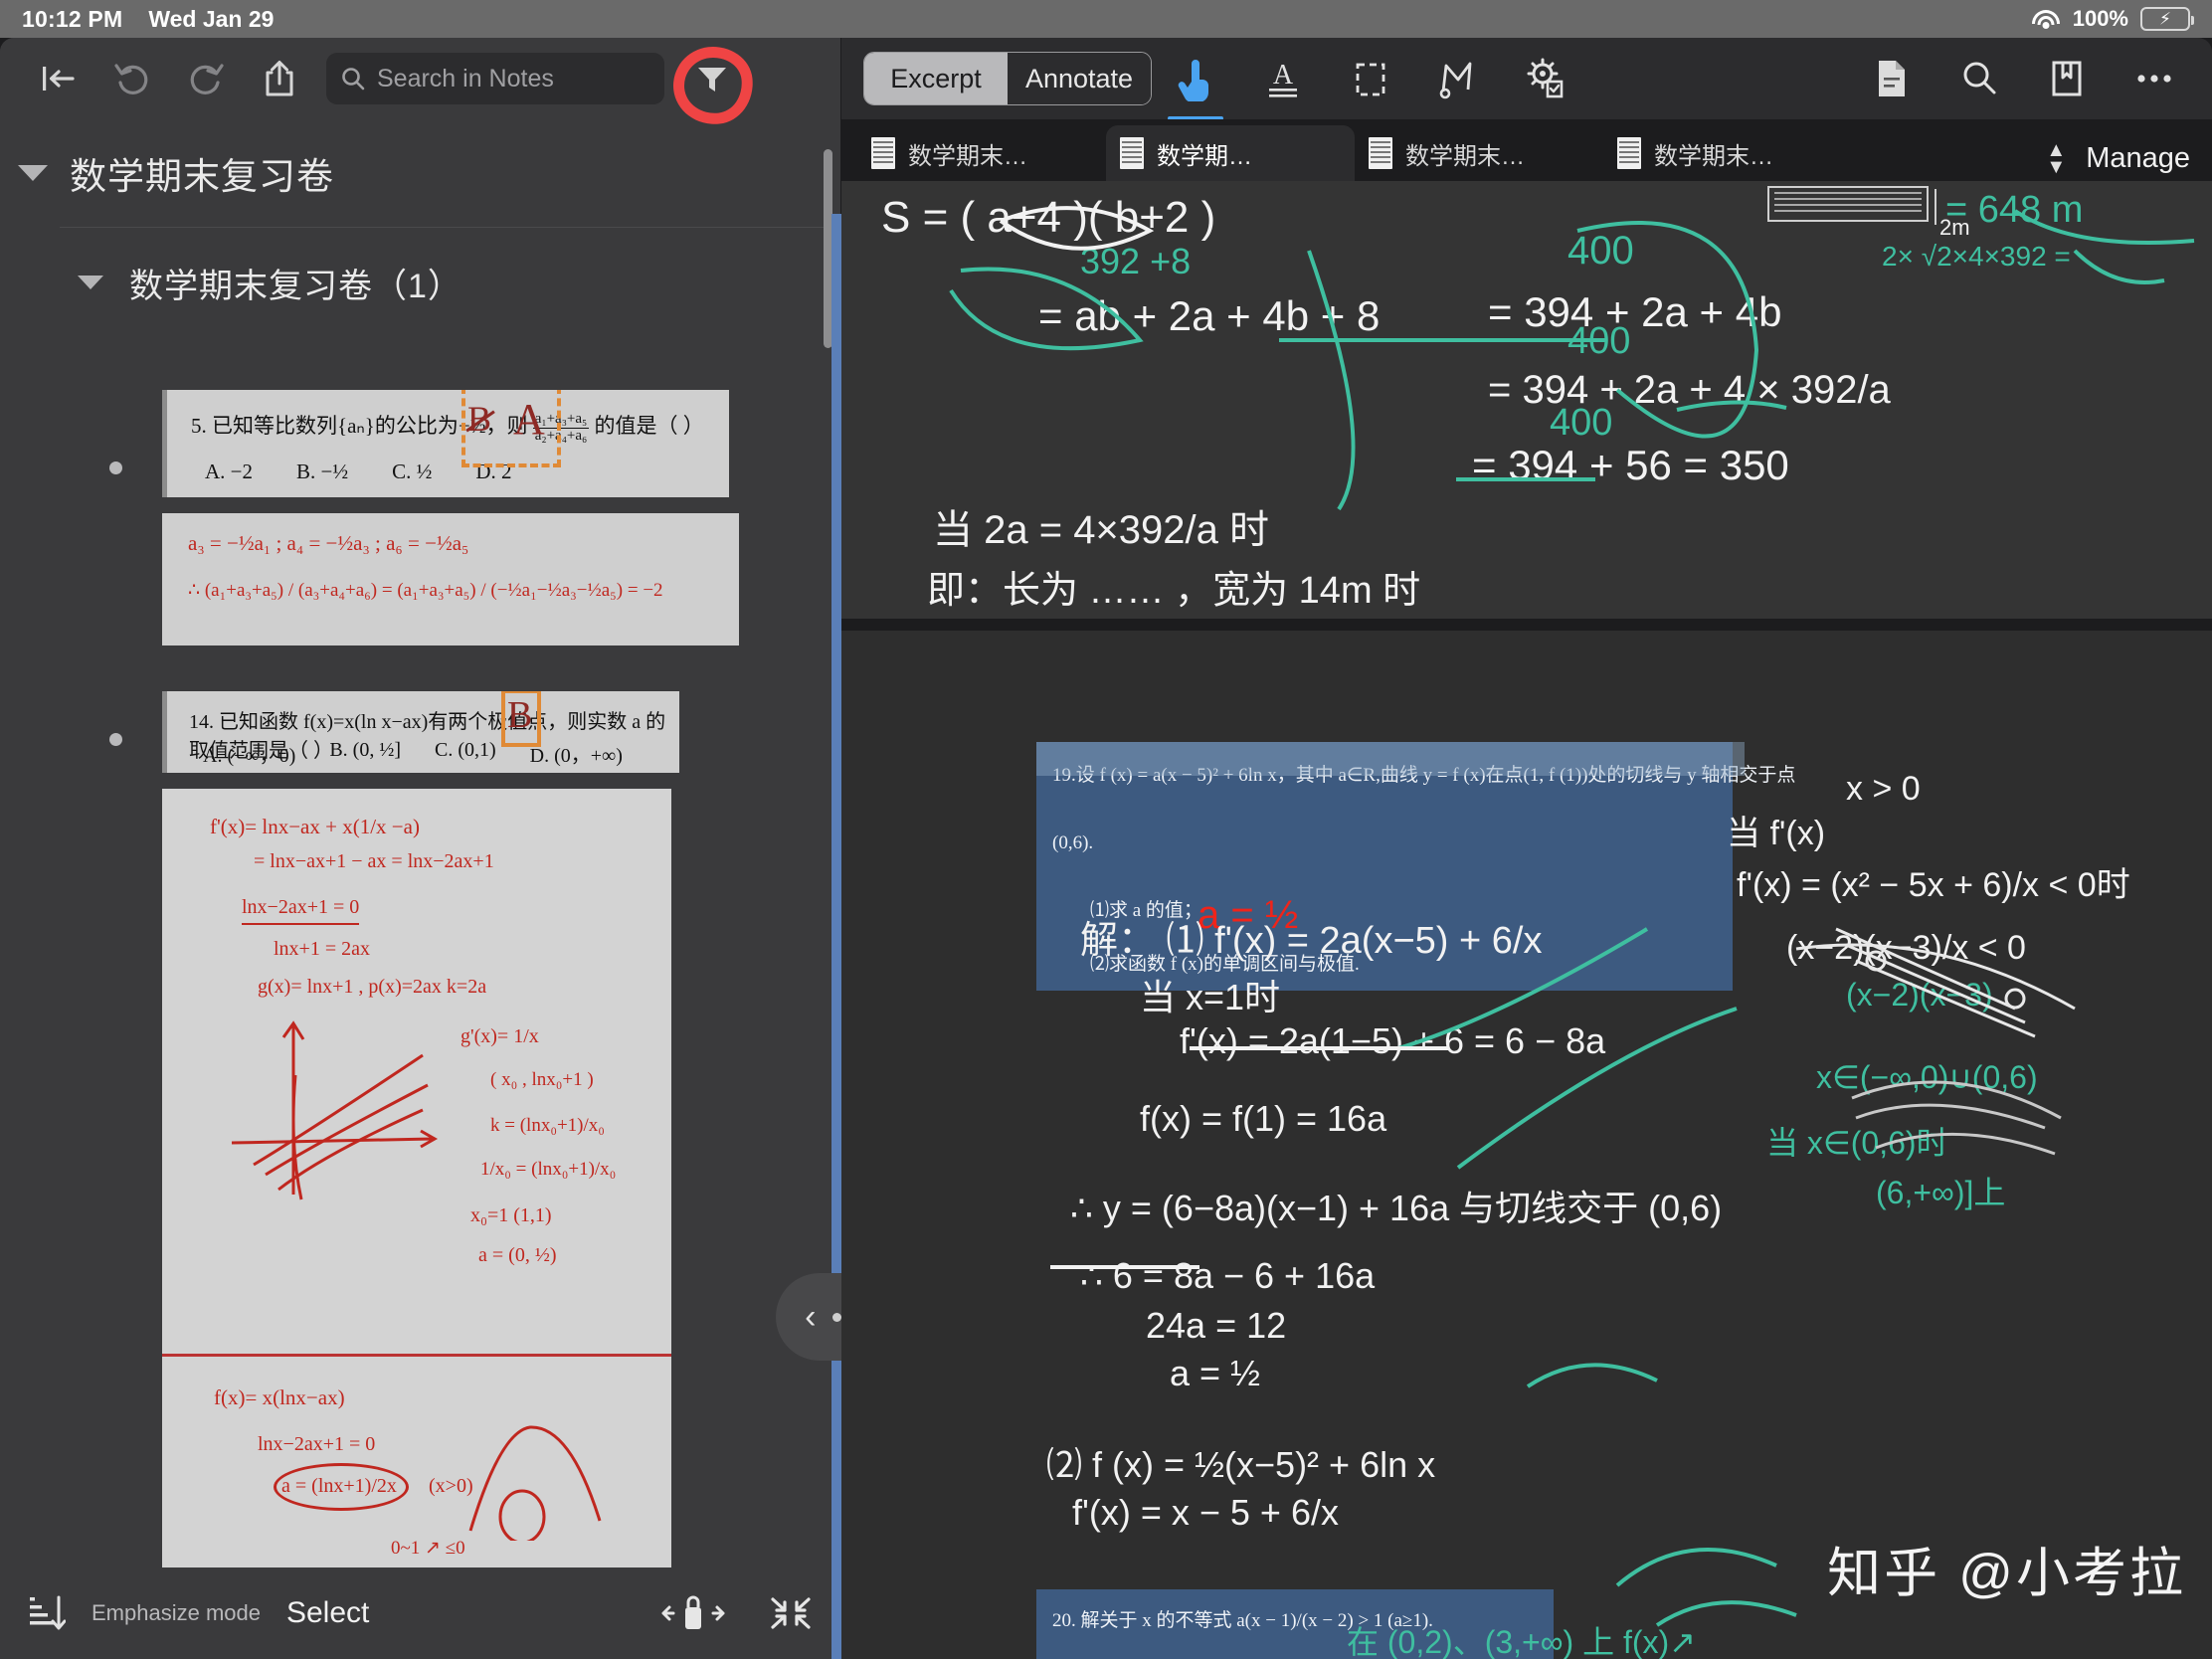 The height and width of the screenshot is (1659, 2212). What do you see at coordinates (712, 83) in the screenshot?
I see `filter-button` at bounding box center [712, 83].